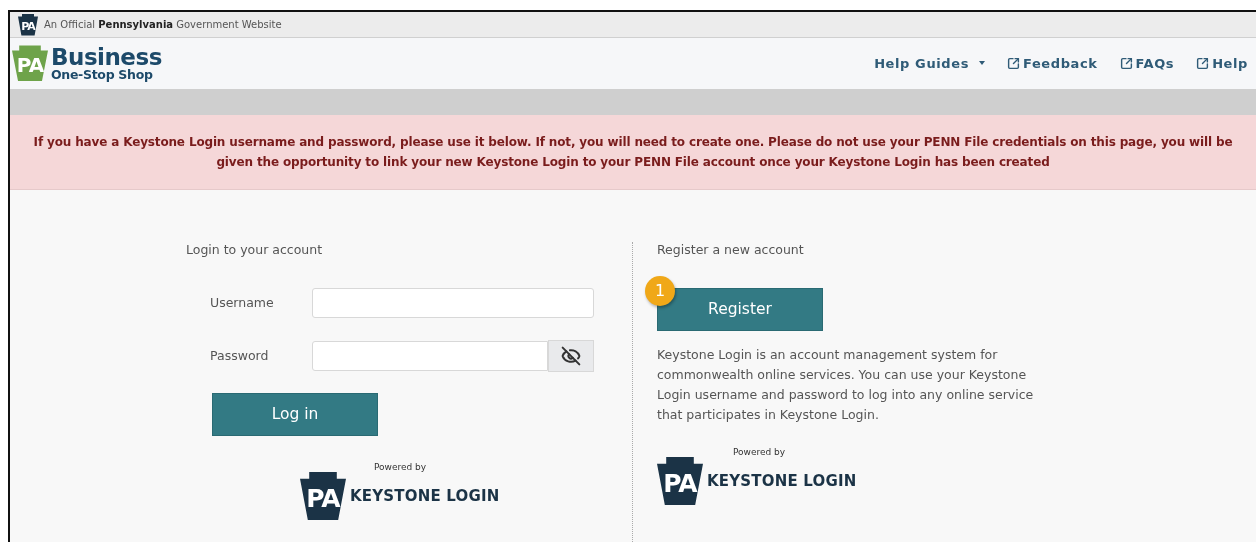 This screenshot has height=542, width=1256. I want to click on show-password-button, so click(571, 356).